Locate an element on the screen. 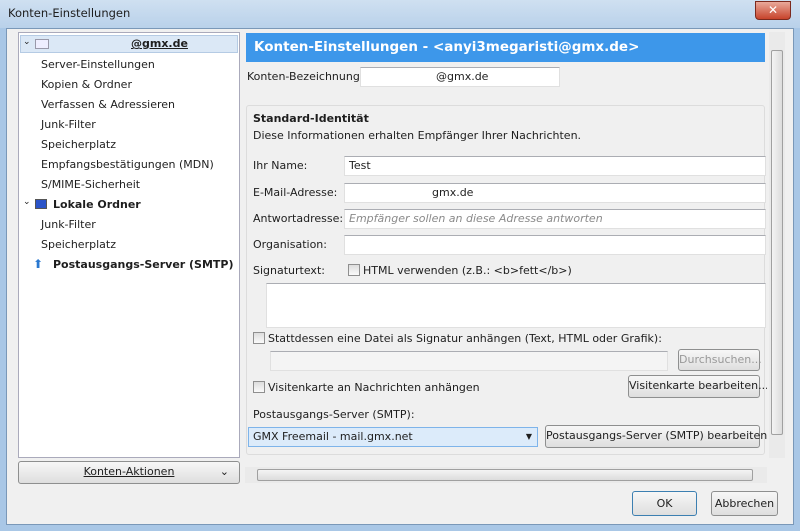  tree-item-account is located at coordinates (129, 44).